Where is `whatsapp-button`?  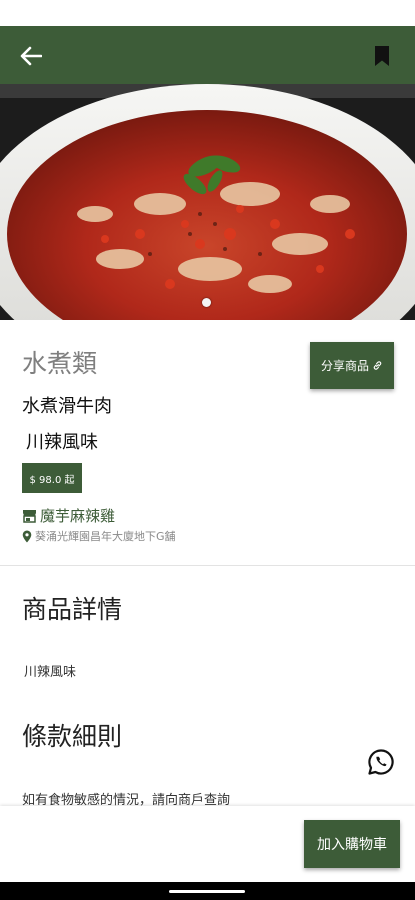
whatsapp-button is located at coordinates (381, 762).